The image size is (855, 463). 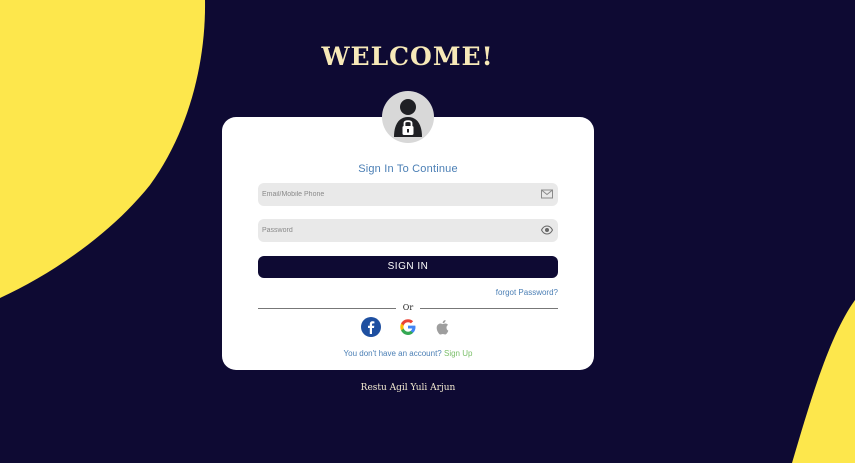 I want to click on password-field, so click(x=408, y=230).